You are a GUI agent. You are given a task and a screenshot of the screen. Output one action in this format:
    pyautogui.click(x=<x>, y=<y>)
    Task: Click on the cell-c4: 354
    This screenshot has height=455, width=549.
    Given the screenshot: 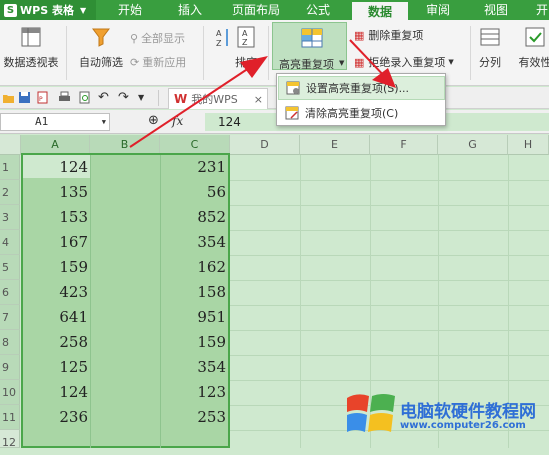 What is the action you would take?
    pyautogui.click(x=194, y=242)
    